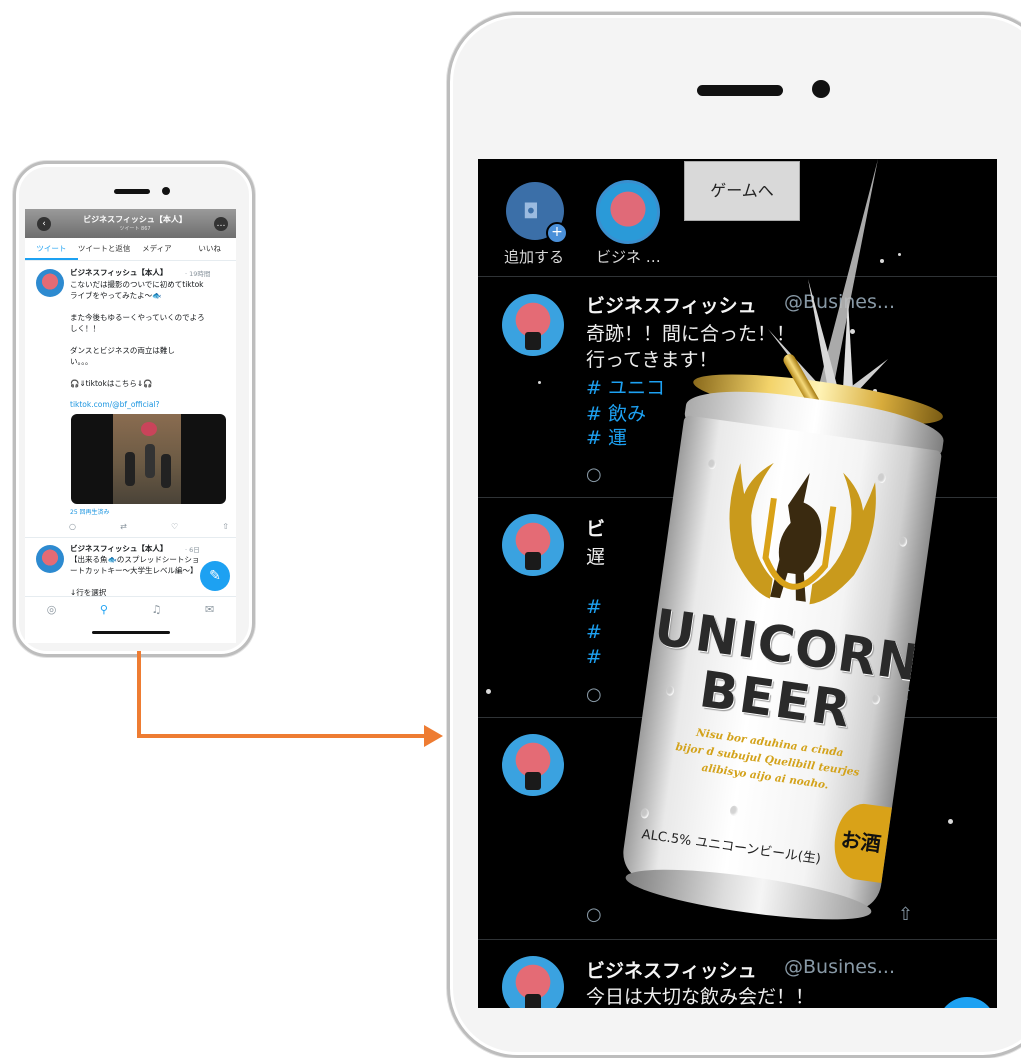 Image resolution: width=1021 pixels, height=1058 pixels. What do you see at coordinates (606, 436) in the screenshot?
I see `hashtag: # 運` at bounding box center [606, 436].